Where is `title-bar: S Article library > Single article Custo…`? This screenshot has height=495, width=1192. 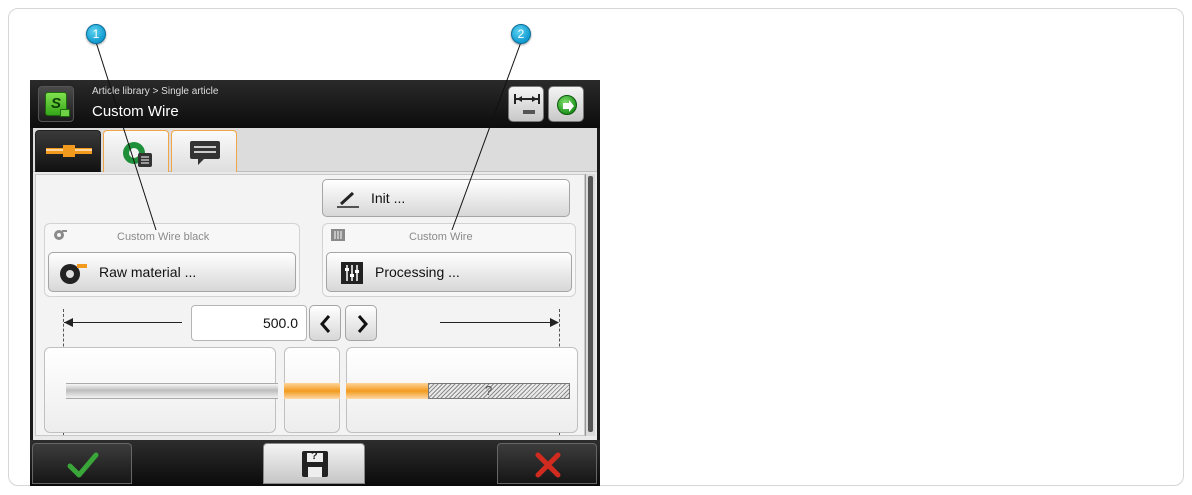
title-bar: S Article library > Single article Custo… is located at coordinates (315, 104).